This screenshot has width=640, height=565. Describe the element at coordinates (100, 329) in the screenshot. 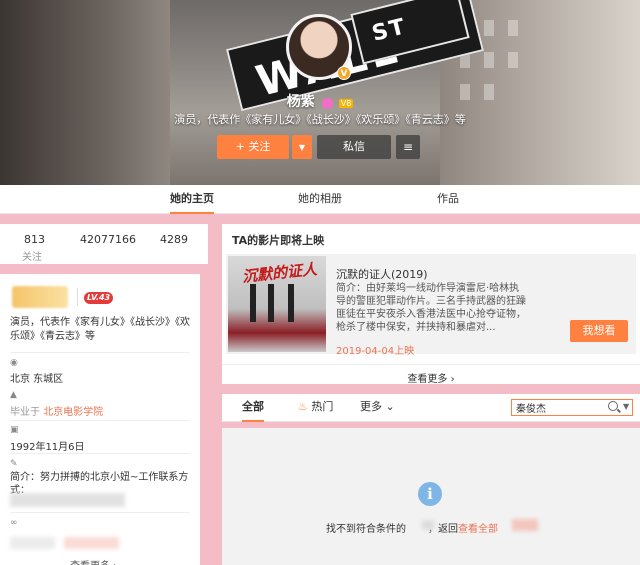

I see `profile-intro: 演员，代表作《家有儿女》《战长沙》《欢乐颂》《青云志》等` at that location.